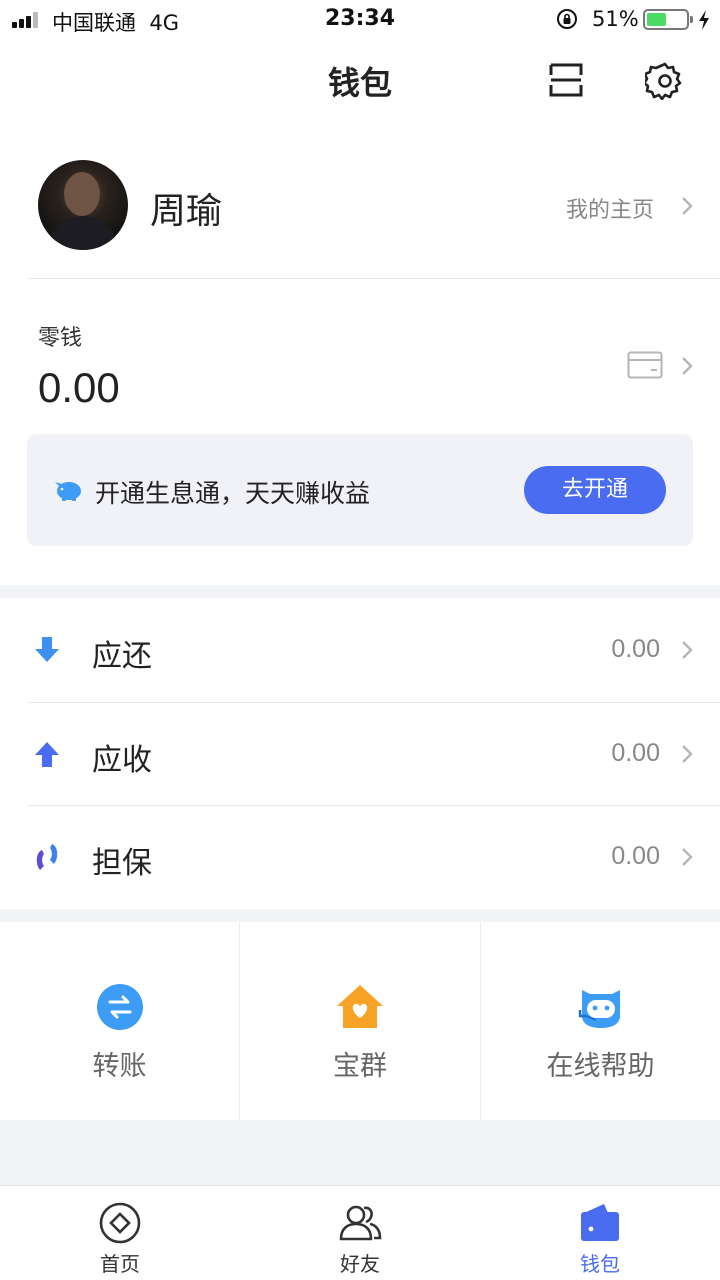 The height and width of the screenshot is (1280, 720). Describe the element at coordinates (83, 205) in the screenshot. I see `avatar` at that location.